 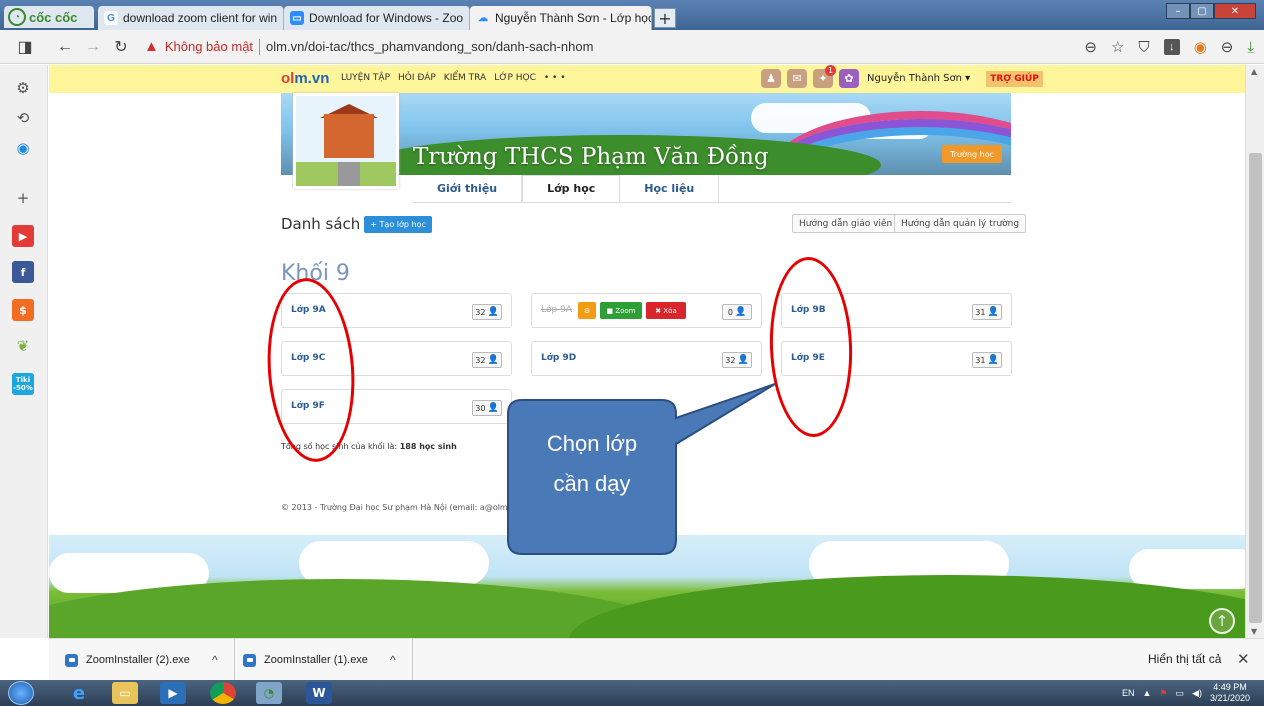 I want to click on coccoc-leaf-icon: ❦, so click(x=23, y=346).